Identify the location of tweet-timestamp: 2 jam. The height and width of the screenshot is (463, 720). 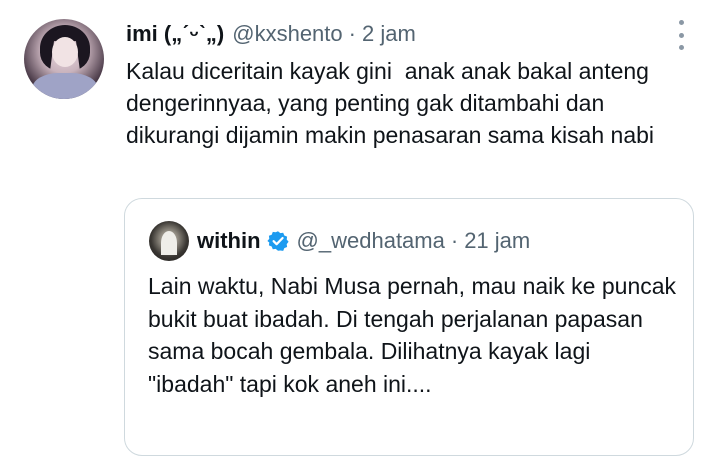
(389, 34).